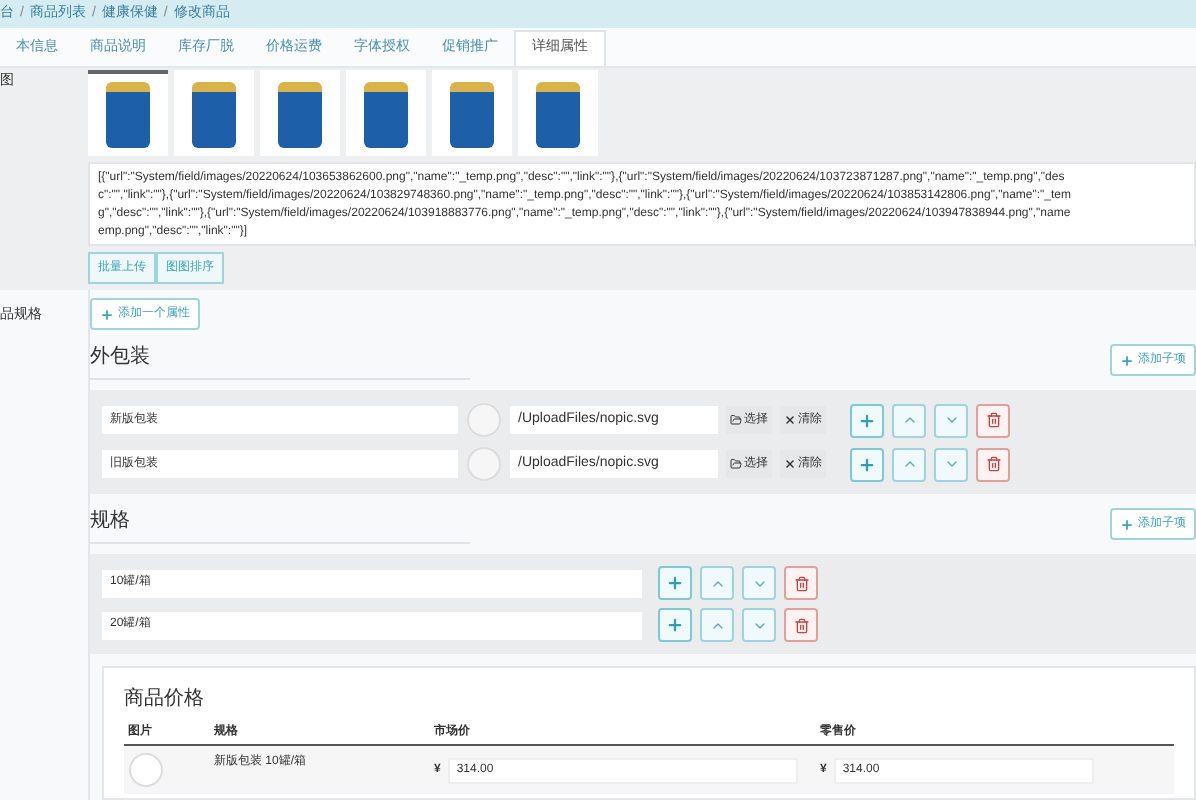  Describe the element at coordinates (280, 360) in the screenshot. I see `group-title: 外包装` at that location.